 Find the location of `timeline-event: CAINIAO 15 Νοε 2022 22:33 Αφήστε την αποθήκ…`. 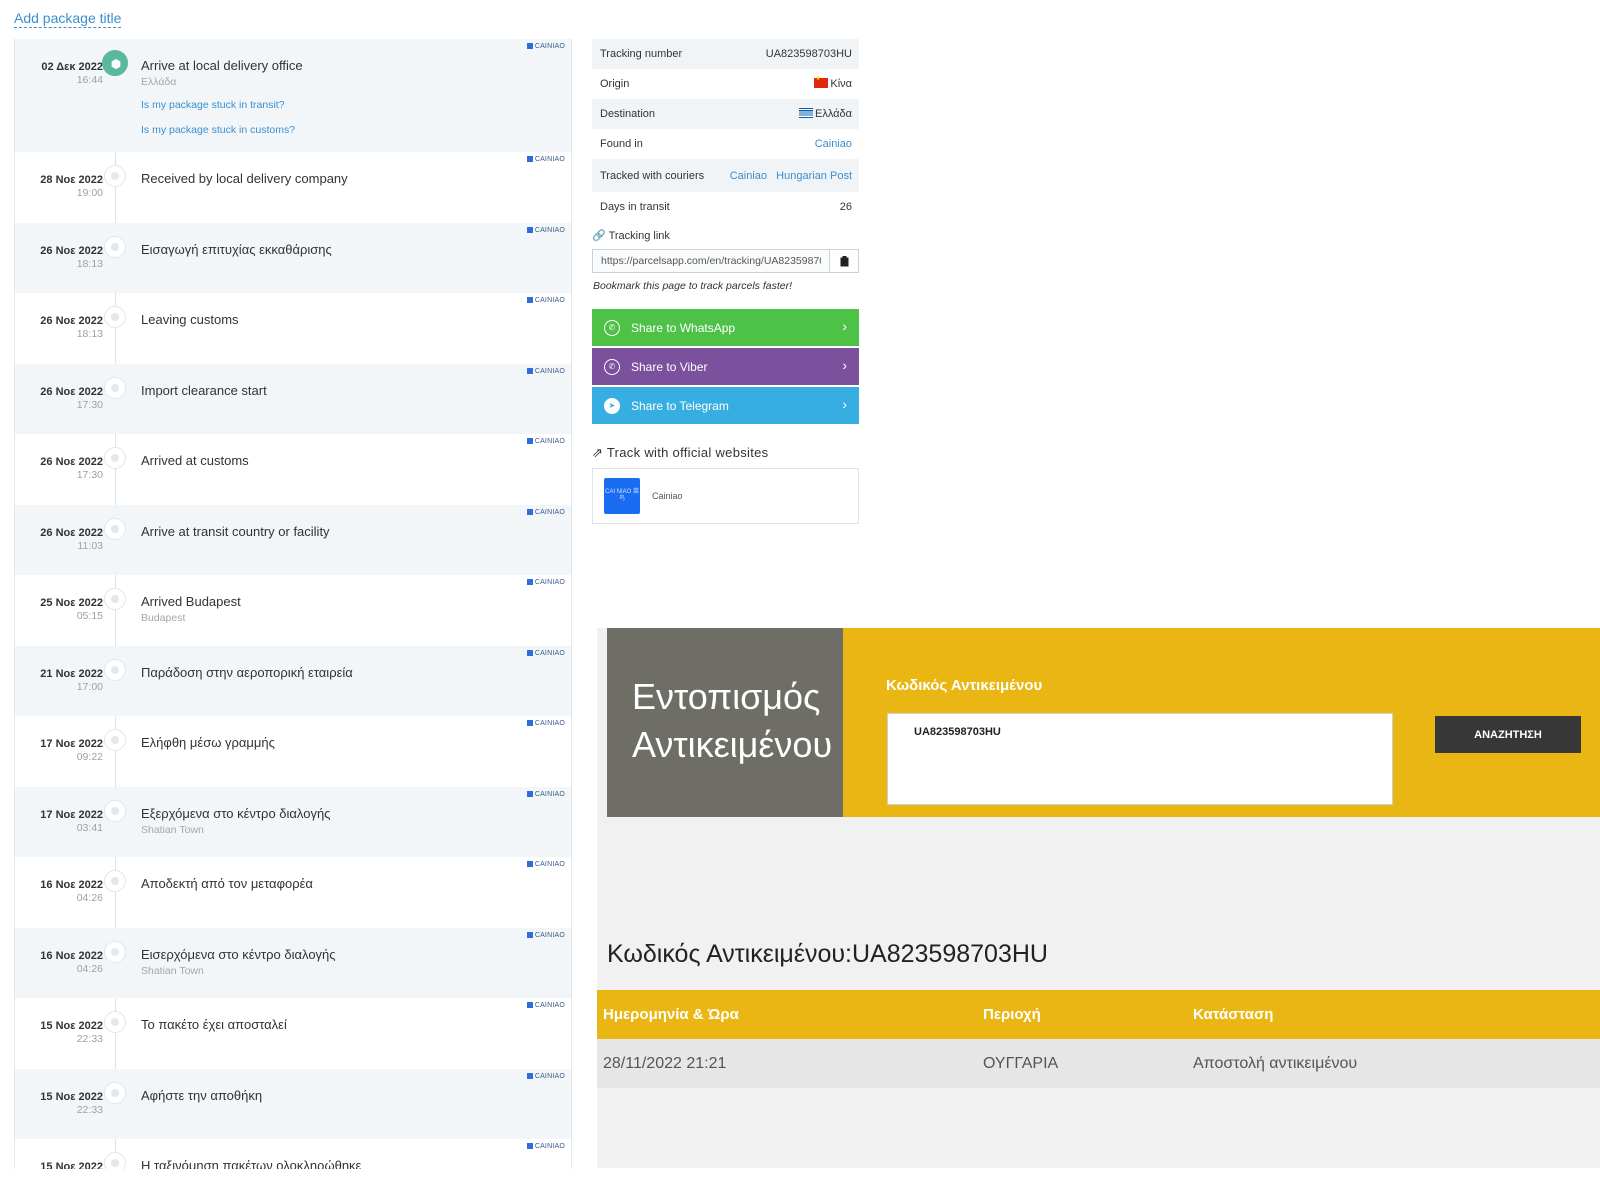

timeline-event: CAINIAO 15 Νοε 2022 22:33 Αφήστε την αποθήκ… is located at coordinates (293, 1103).